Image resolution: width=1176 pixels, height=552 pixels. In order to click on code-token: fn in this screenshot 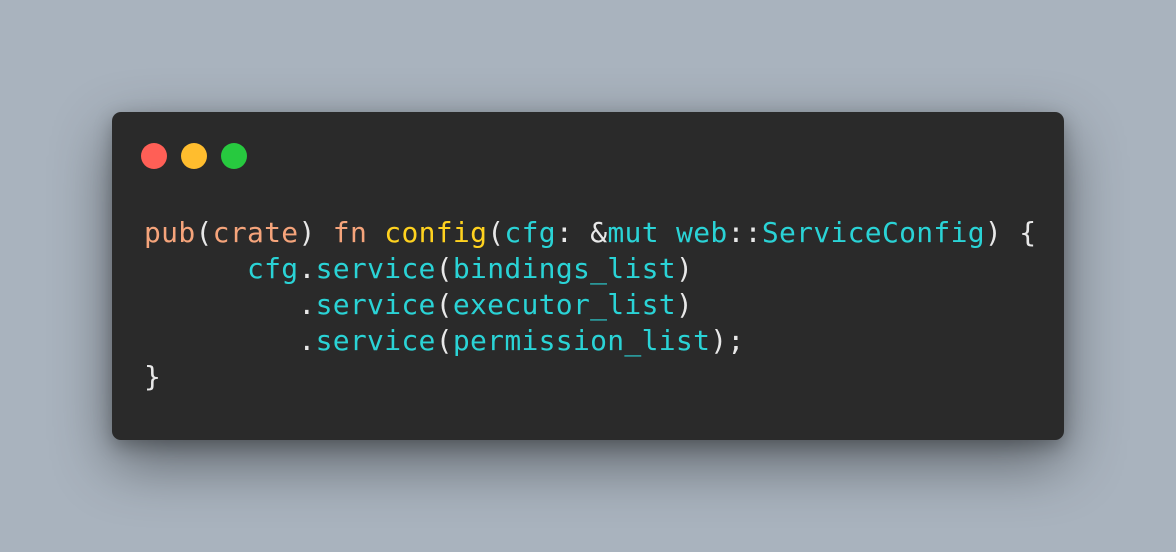, I will do `click(350, 232)`.